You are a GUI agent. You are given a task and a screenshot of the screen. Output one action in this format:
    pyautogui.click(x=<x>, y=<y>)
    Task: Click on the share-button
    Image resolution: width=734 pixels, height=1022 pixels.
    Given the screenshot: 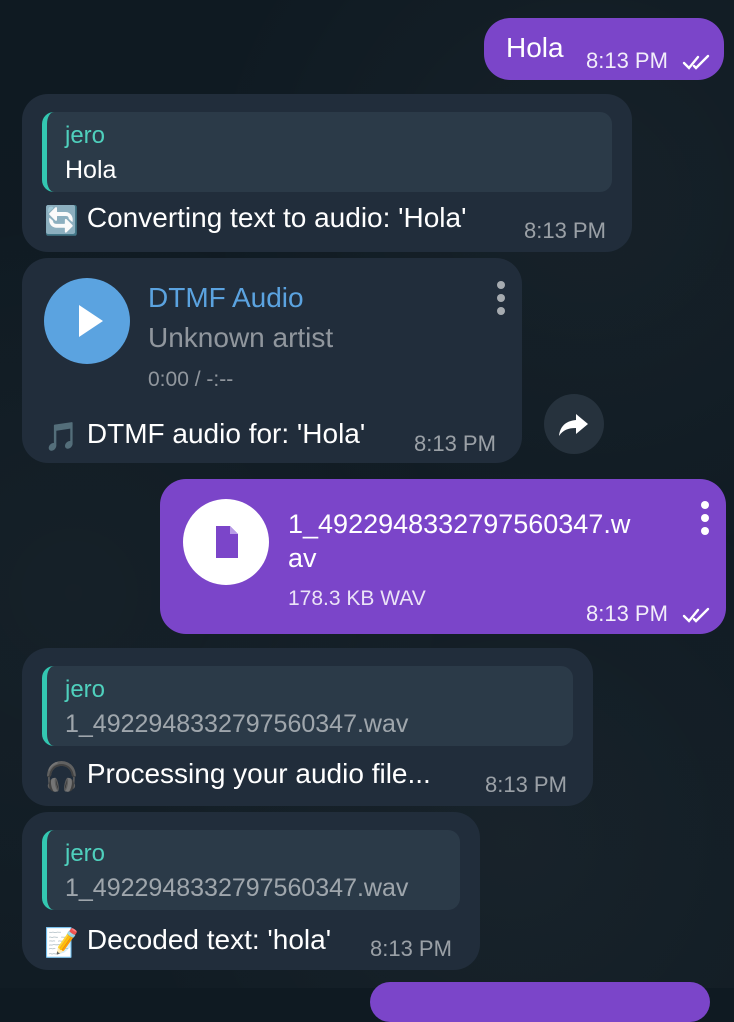 What is the action you would take?
    pyautogui.click(x=574, y=424)
    